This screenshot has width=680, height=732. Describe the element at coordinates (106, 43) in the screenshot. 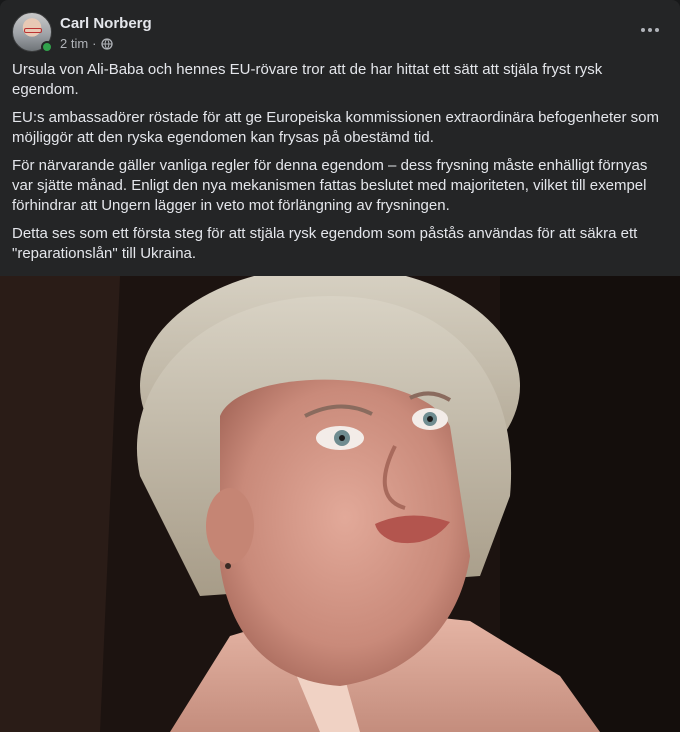

I see `globe-icon` at that location.